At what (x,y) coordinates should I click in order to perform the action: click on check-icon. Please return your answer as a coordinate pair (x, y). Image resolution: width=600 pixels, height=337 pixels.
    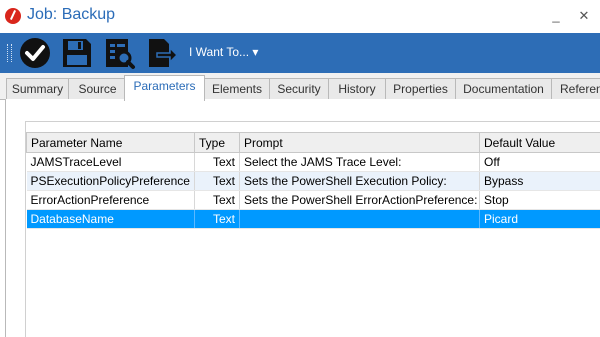
    Looking at the image, I should click on (35, 53).